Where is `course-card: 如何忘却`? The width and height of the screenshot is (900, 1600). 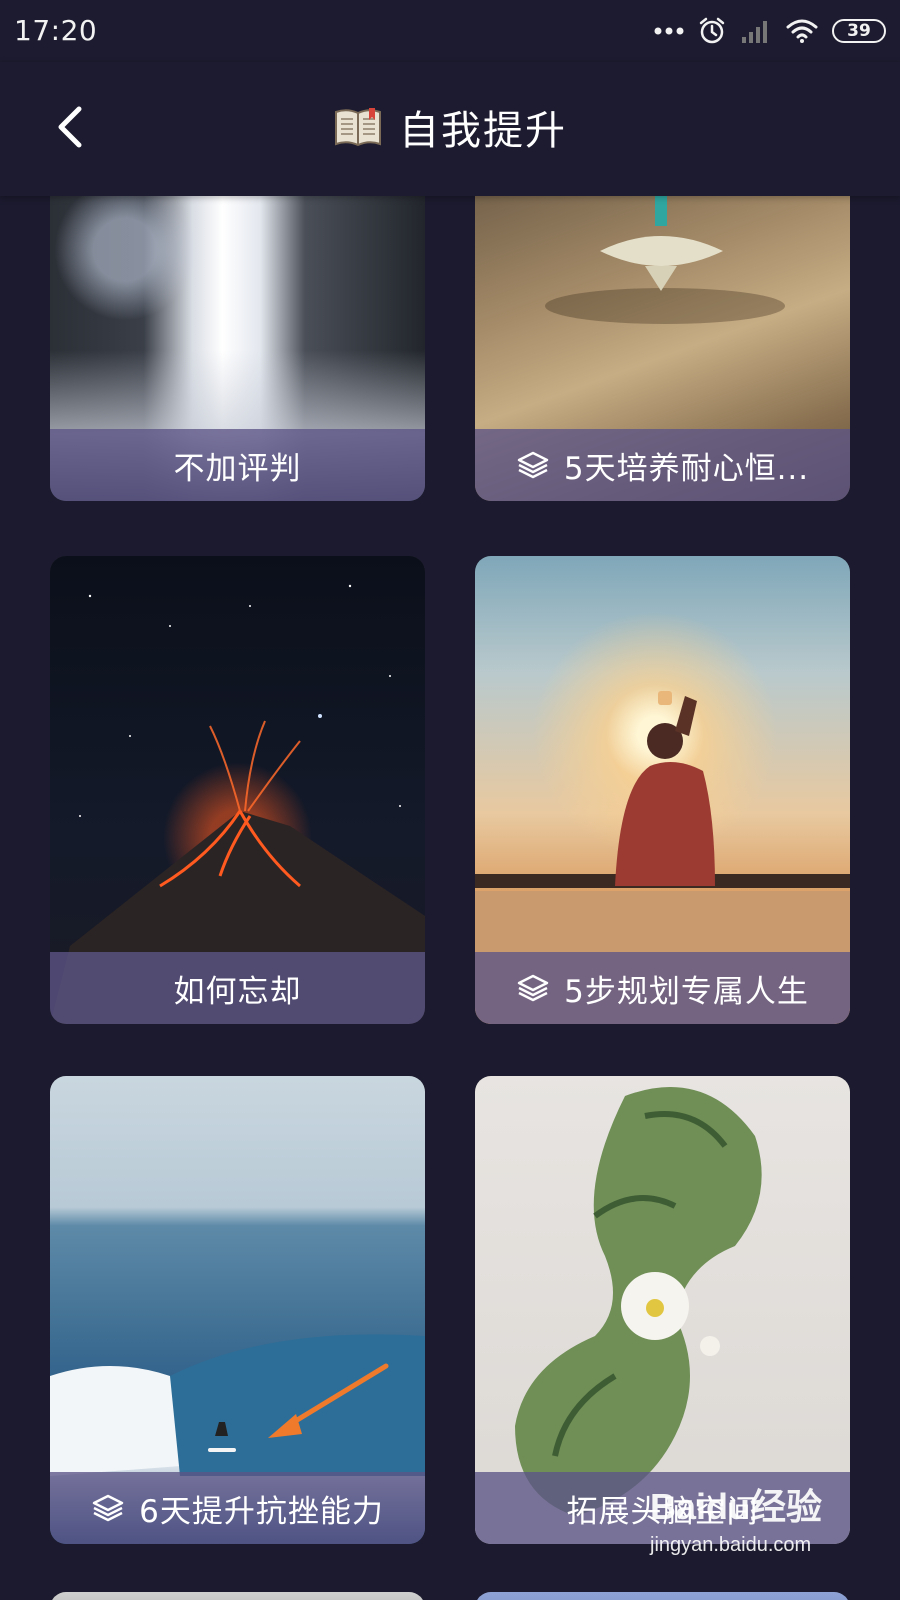 course-card: 如何忘却 is located at coordinates (237, 790).